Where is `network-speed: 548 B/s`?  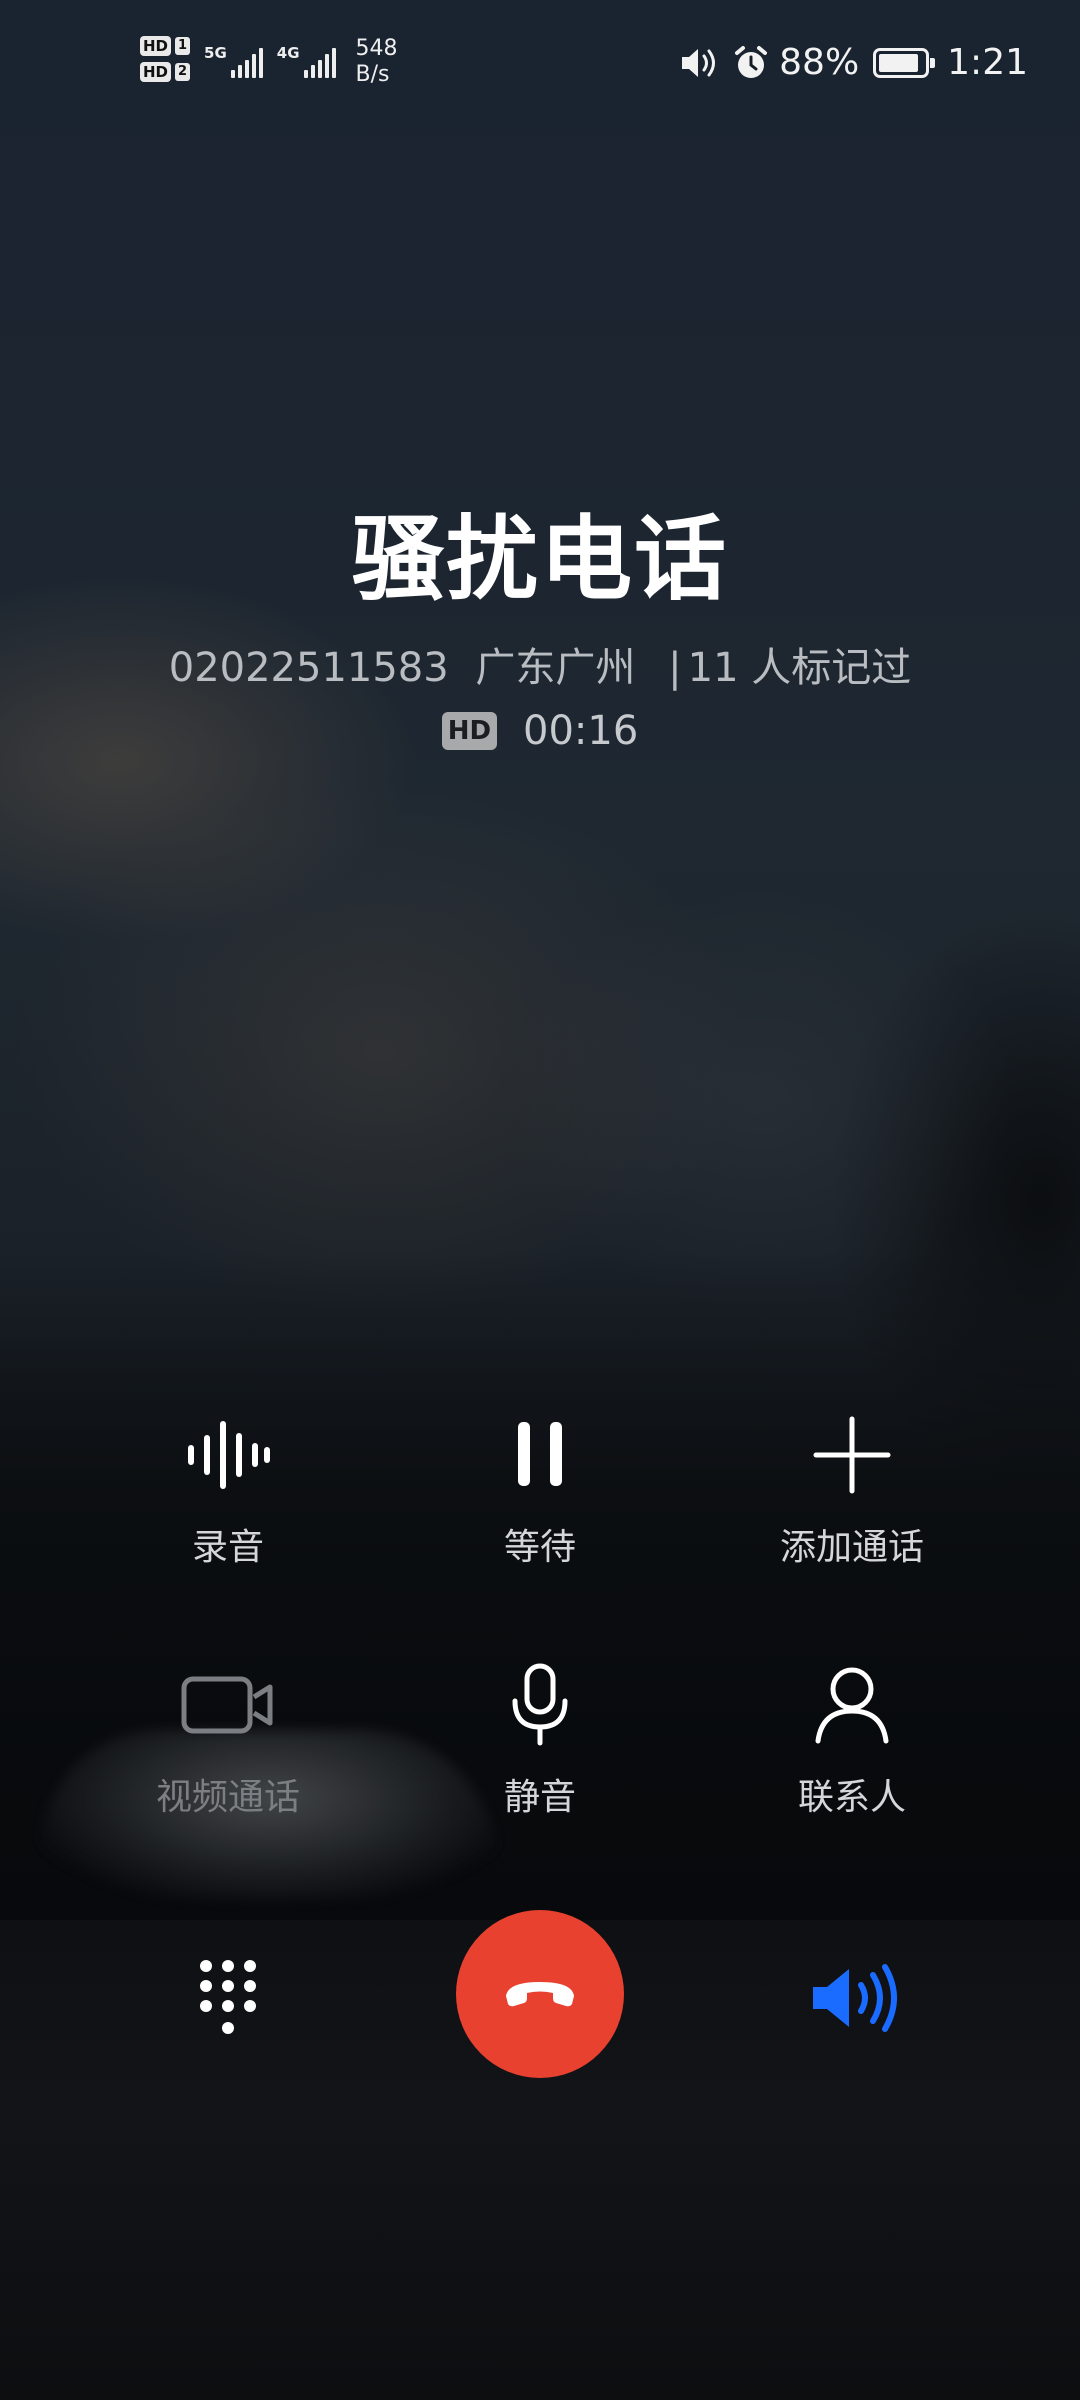
network-speed: 548 B/s is located at coordinates (377, 62).